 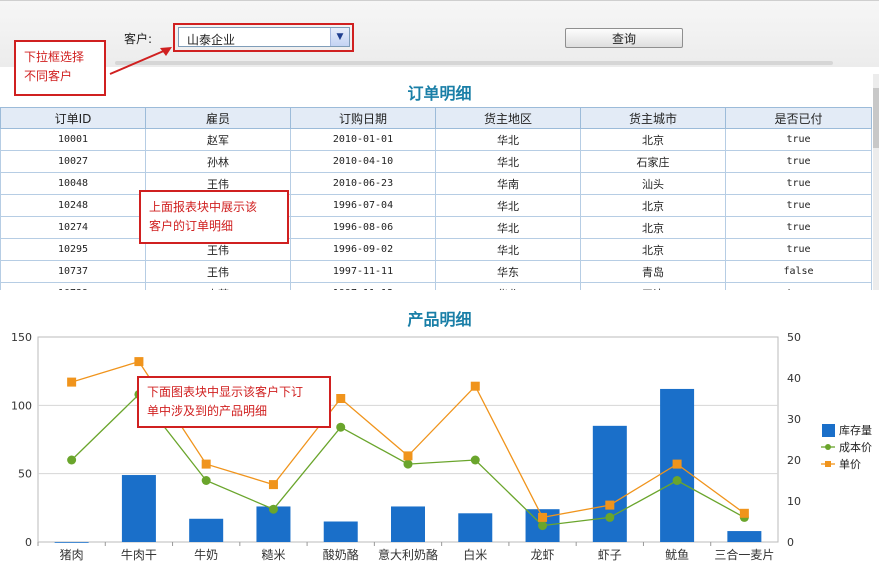 I want to click on arrow-icon, so click(x=140, y=61).